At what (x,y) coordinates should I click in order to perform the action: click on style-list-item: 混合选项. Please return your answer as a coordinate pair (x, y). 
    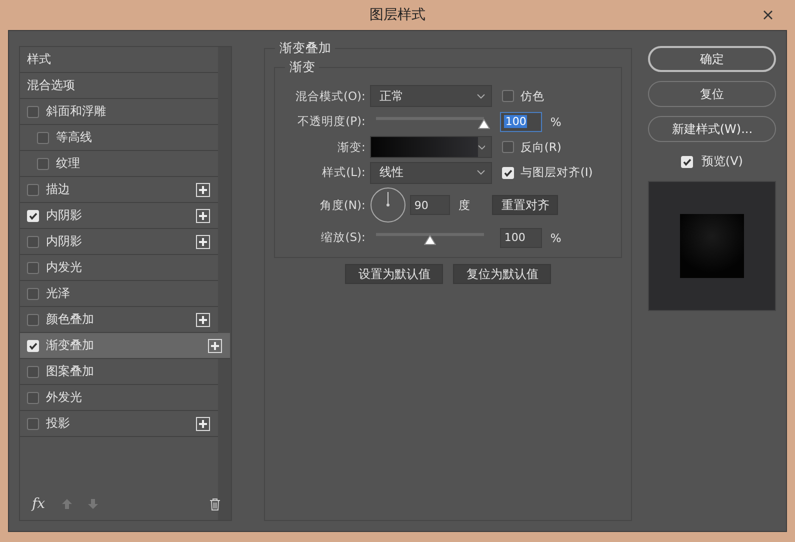
    Looking at the image, I should click on (119, 86).